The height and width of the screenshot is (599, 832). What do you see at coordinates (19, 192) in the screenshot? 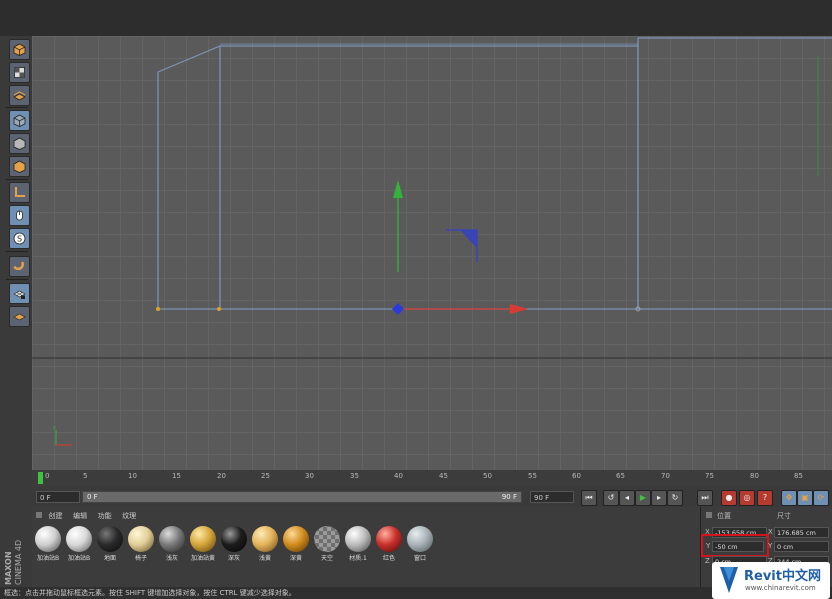
I see `corner-axis-icon` at bounding box center [19, 192].